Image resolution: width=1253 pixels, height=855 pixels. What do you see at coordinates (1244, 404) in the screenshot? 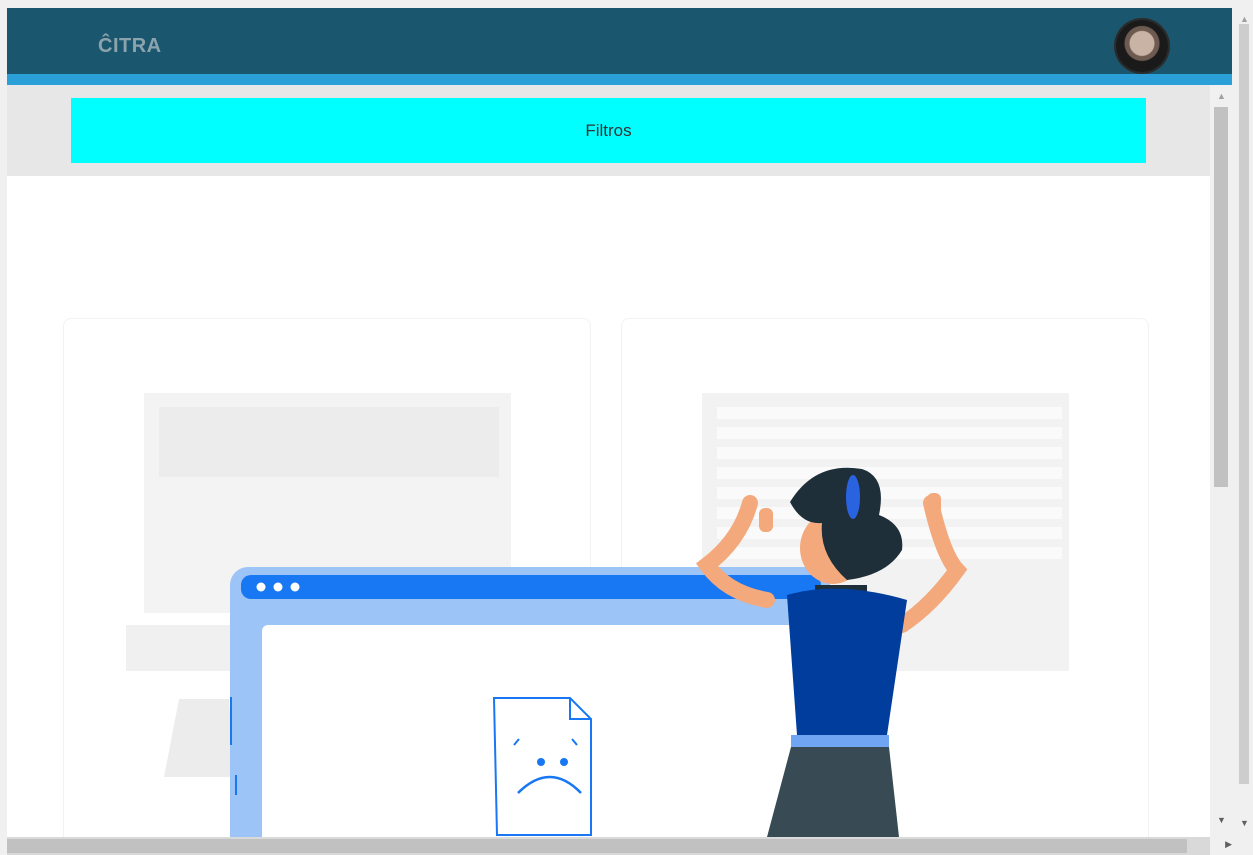
I see `window-scroll-thumb` at bounding box center [1244, 404].